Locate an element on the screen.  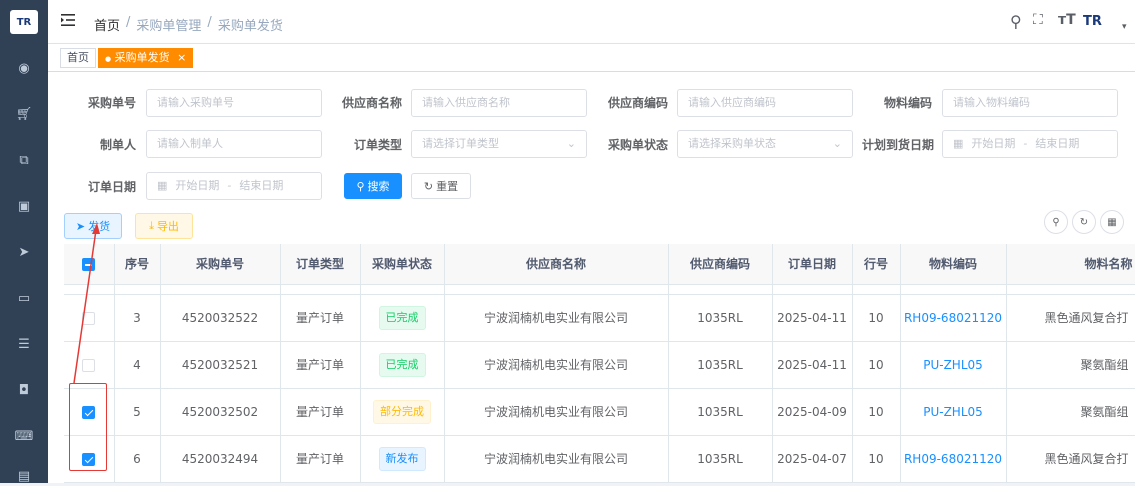
cell-status: 部分完成 is located at coordinates (402, 412).